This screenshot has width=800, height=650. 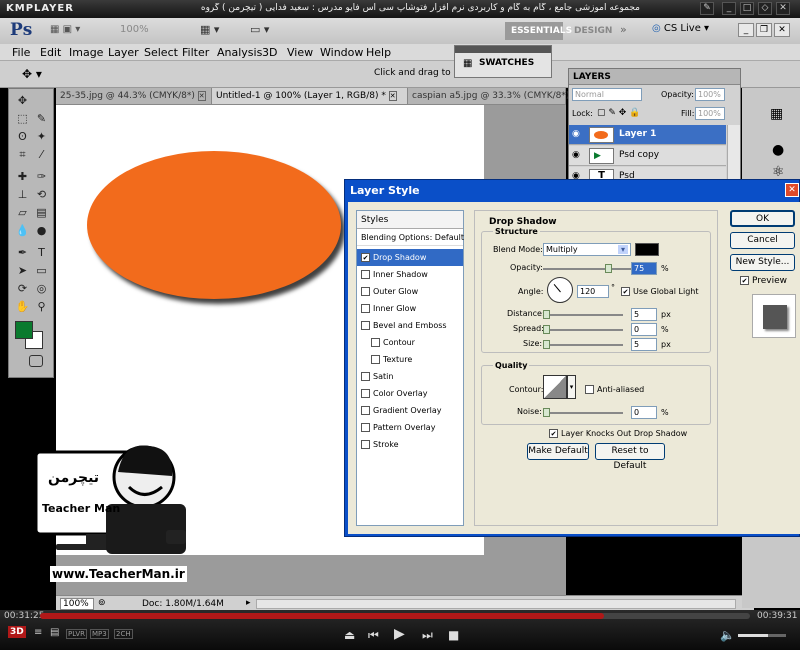 I want to click on checkbox-icon: ✔, so click(x=365, y=257).